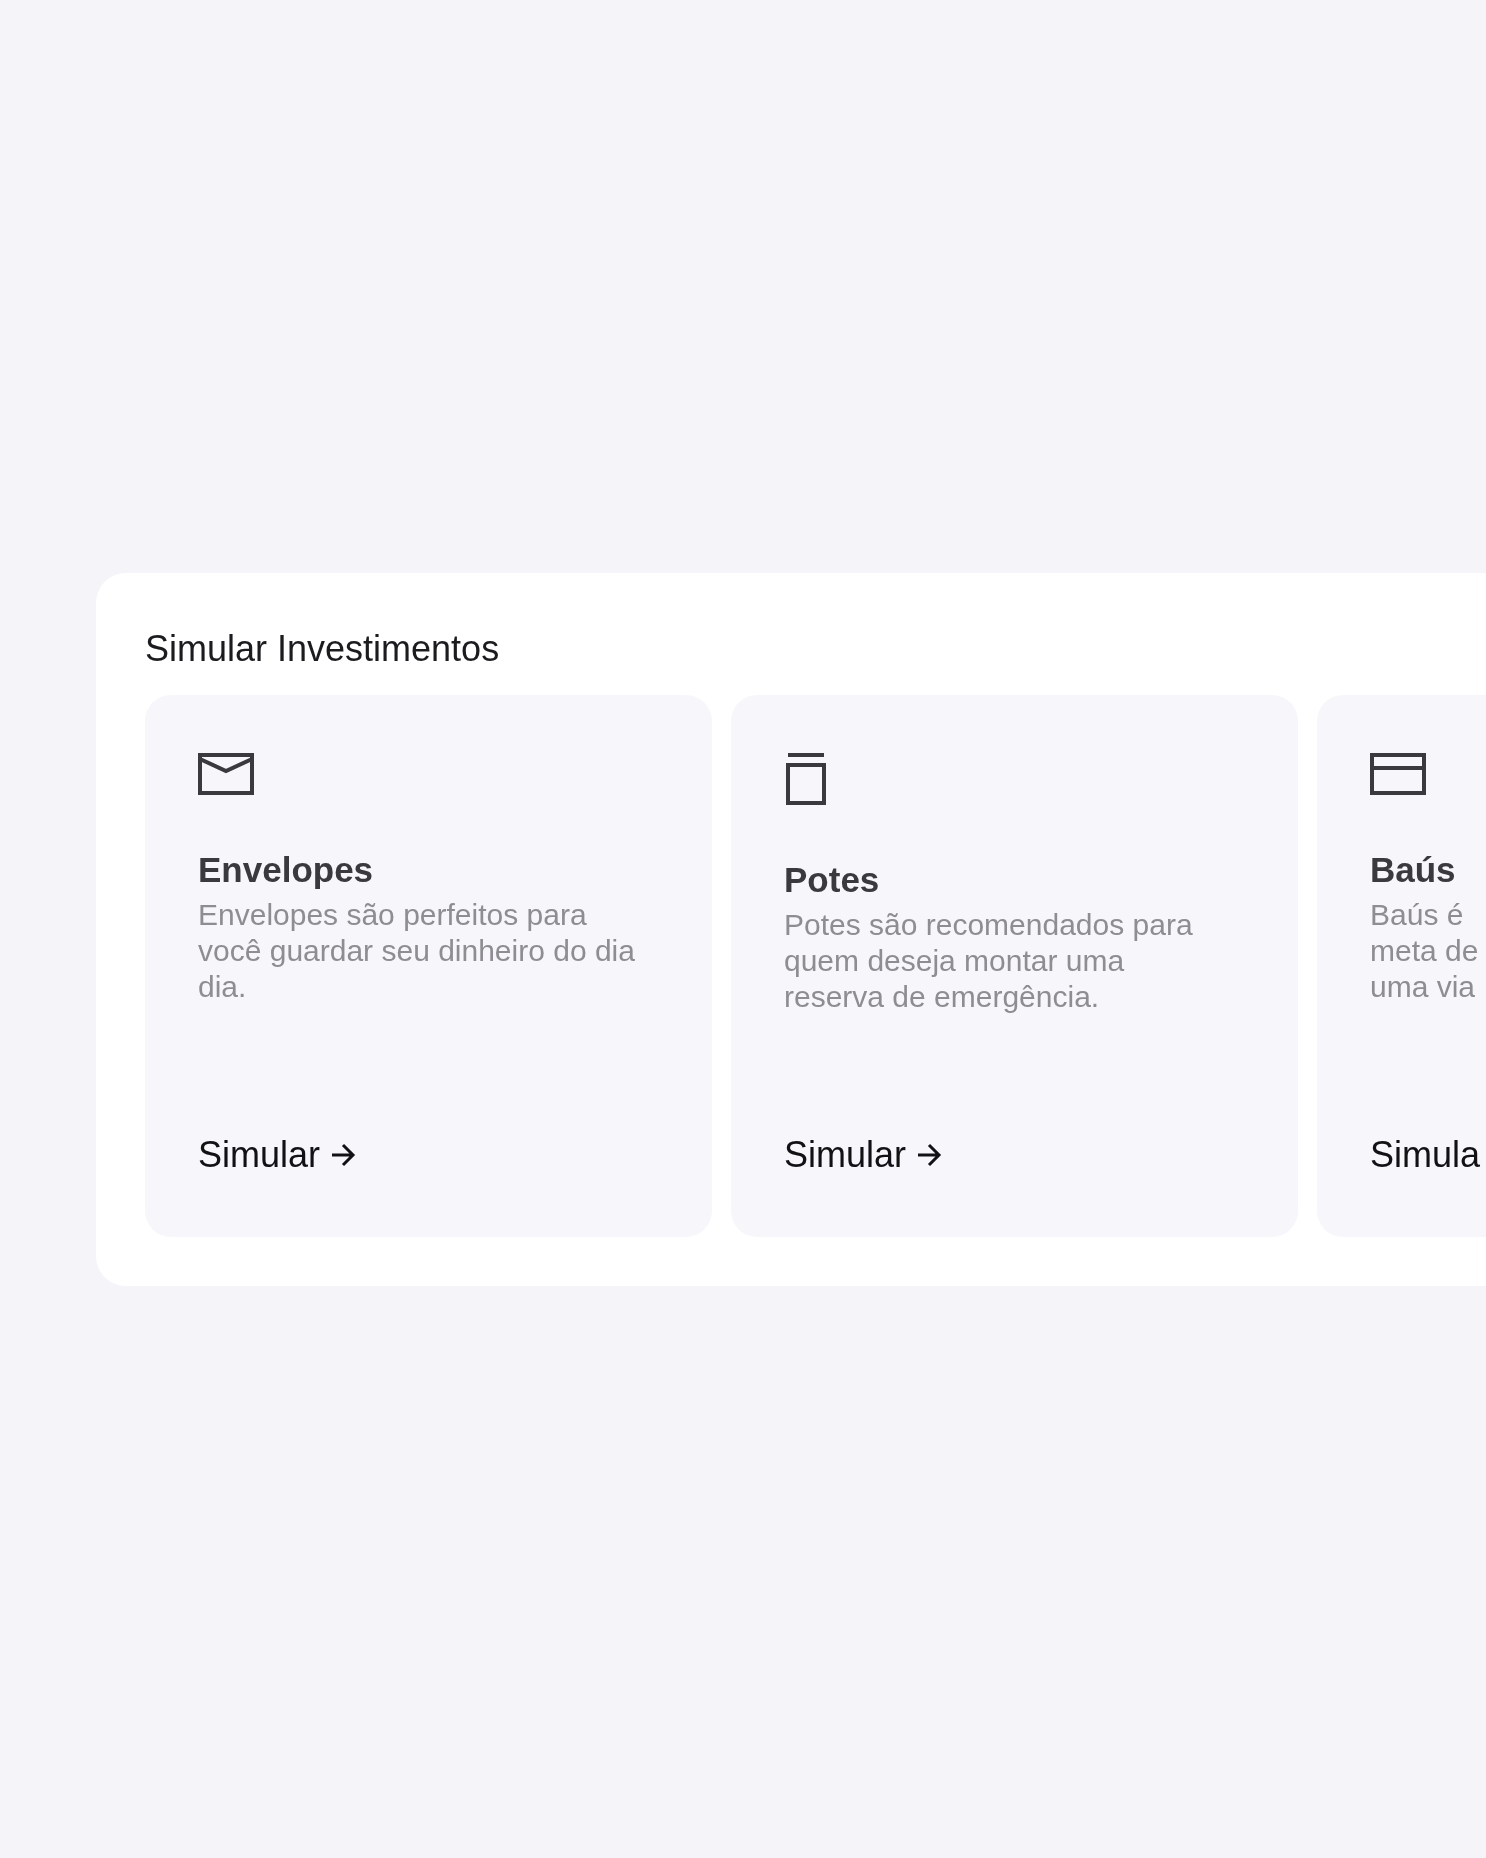  Describe the element at coordinates (1398, 774) in the screenshot. I see `chest-icon` at that location.